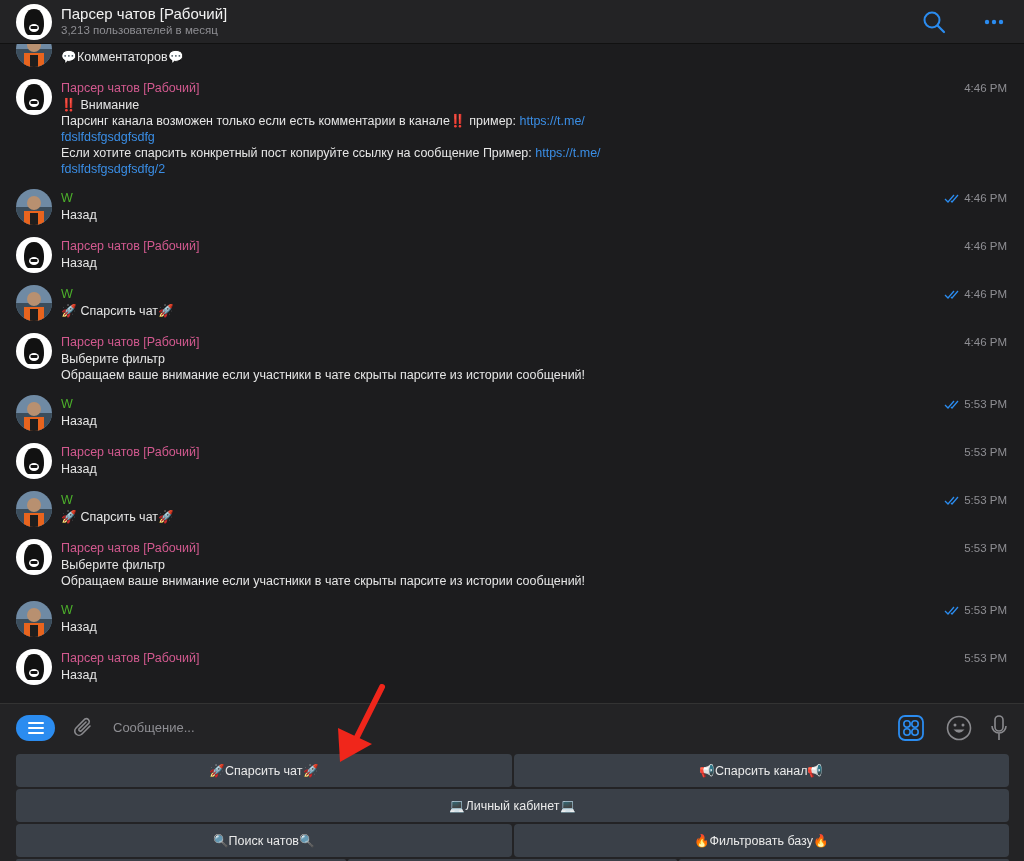 The width and height of the screenshot is (1024, 861). What do you see at coordinates (289, 121) in the screenshot?
I see `message-text: Парсинг канала возможен только если есть комментарии в канале‼ пример:` at bounding box center [289, 121].